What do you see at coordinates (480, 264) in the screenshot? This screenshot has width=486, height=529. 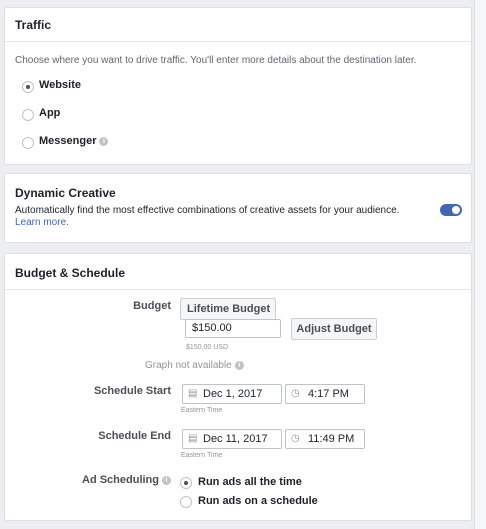 I see `right-scroll-rail` at bounding box center [480, 264].